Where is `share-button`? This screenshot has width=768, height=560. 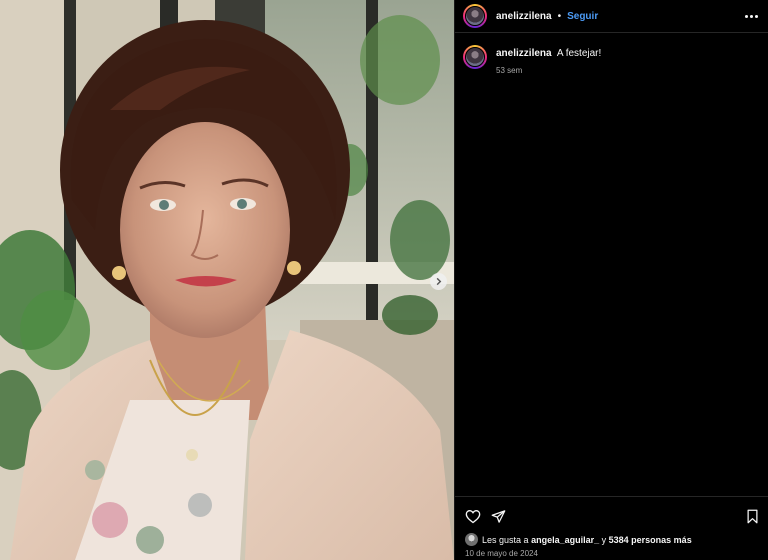 share-button is located at coordinates (498, 516).